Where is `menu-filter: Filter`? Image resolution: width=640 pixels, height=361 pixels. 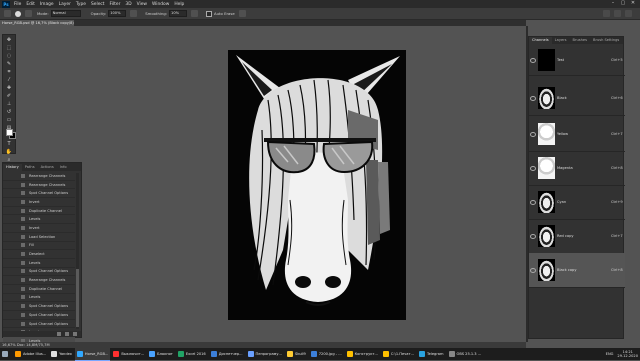
menu-filter: Filter is located at coordinates (115, 4).